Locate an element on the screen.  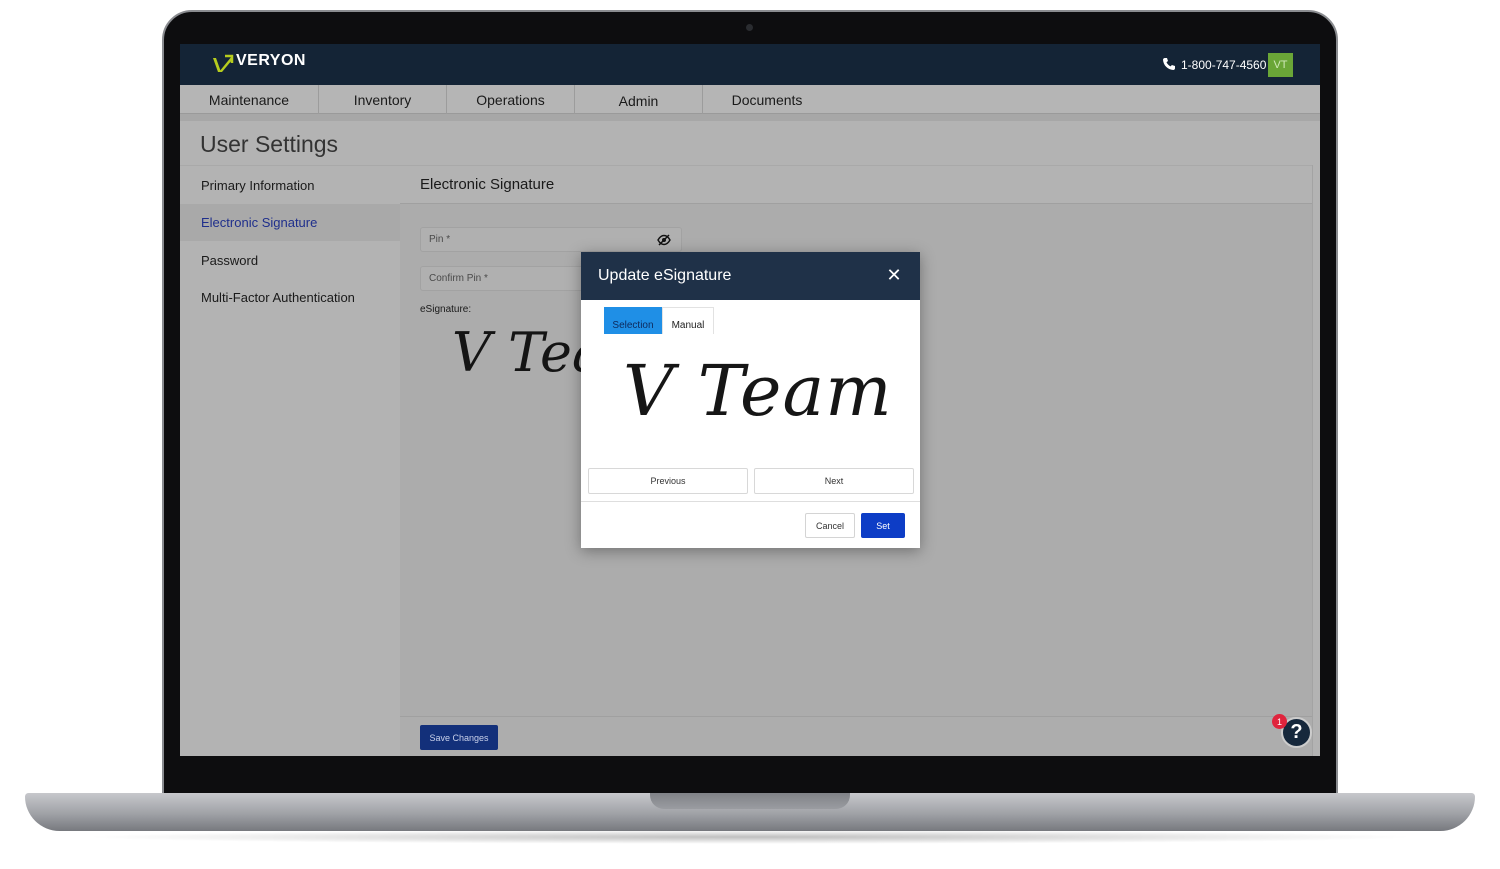
modal-divider is located at coordinates (750, 501).